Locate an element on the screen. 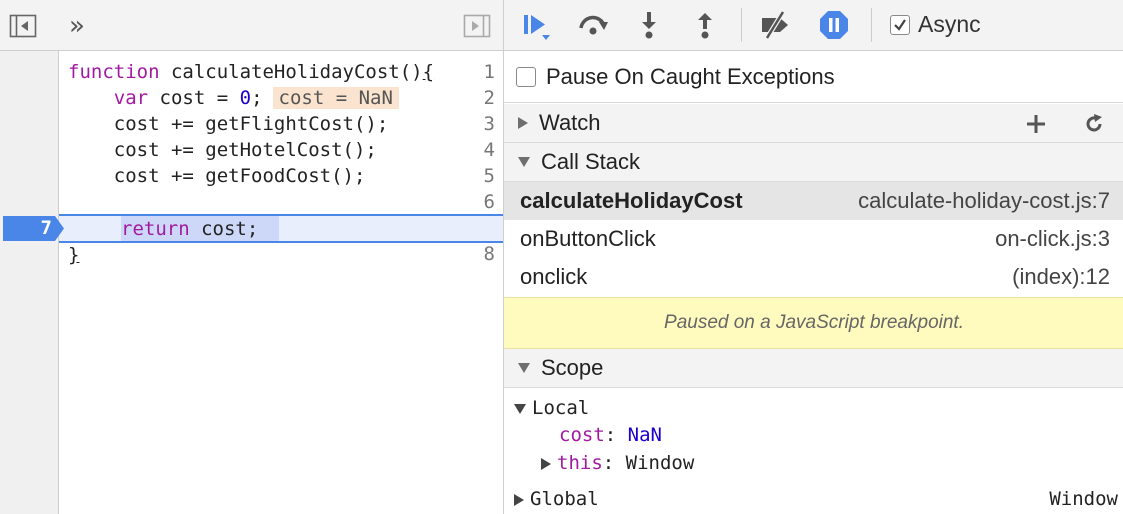 This screenshot has height=514, width=1123. code-line-2: var cost = 0; cost = NaN is located at coordinates (233, 98).